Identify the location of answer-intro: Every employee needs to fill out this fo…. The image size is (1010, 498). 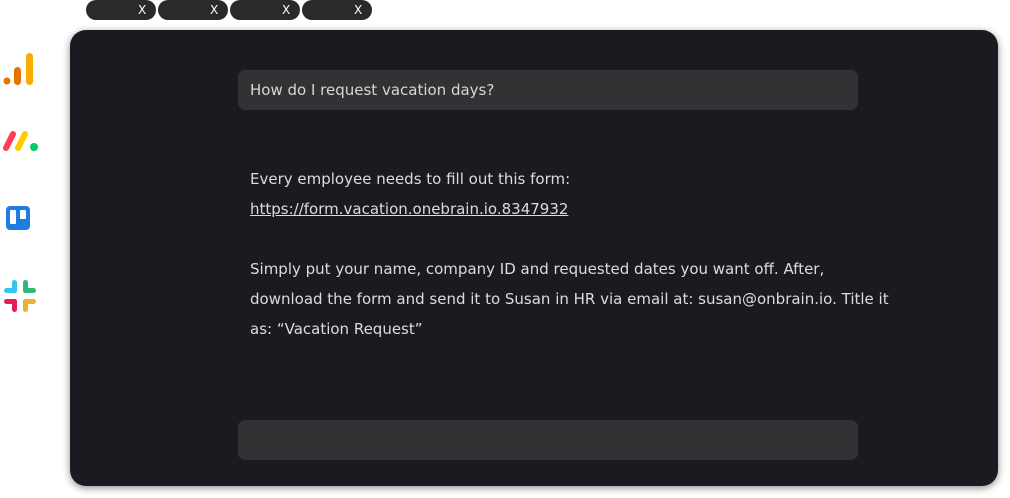
(410, 179).